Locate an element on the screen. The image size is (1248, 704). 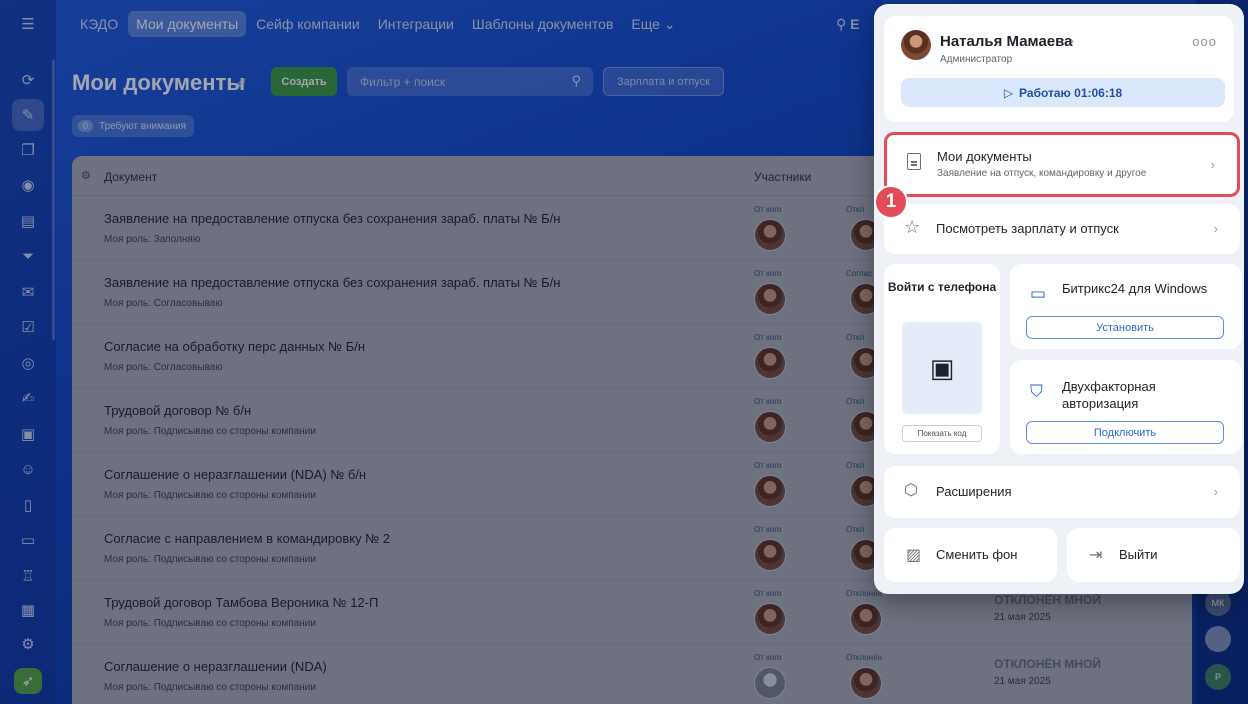
show-code-button: Показать код is located at coordinates (942, 433).